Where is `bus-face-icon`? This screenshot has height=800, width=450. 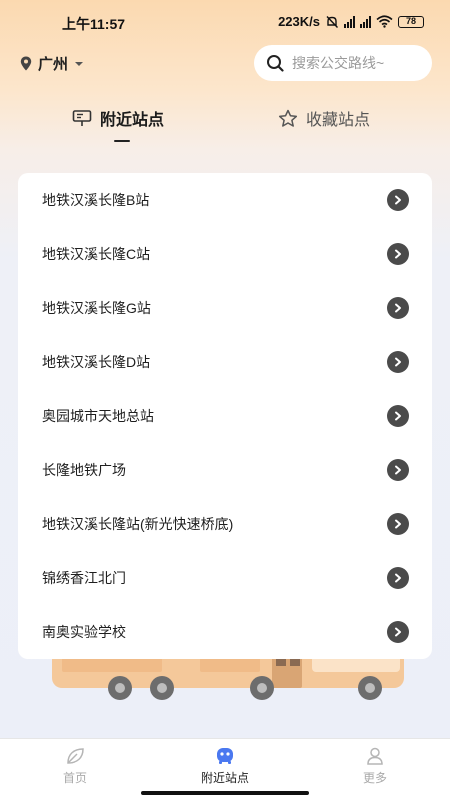 bus-face-icon is located at coordinates (225, 756).